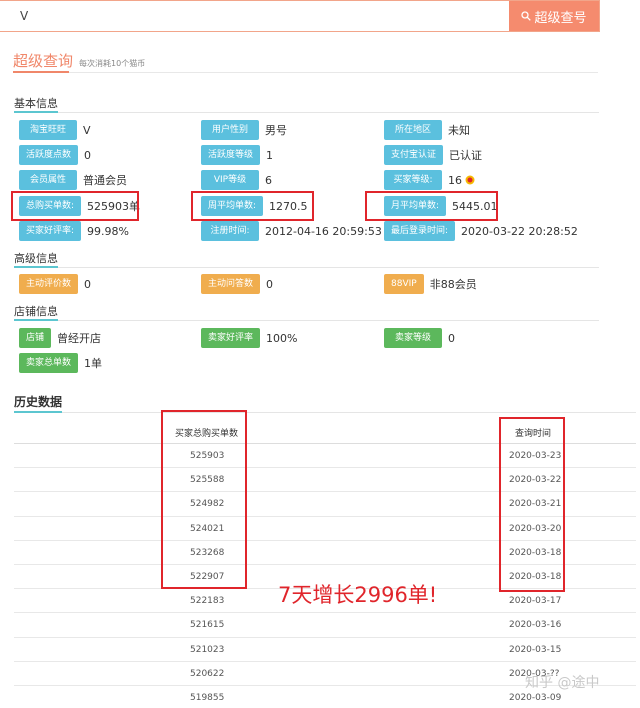 The width and height of the screenshot is (640, 708). Describe the element at coordinates (75, 206) in the screenshot. I see `highlight-total-orders` at that location.